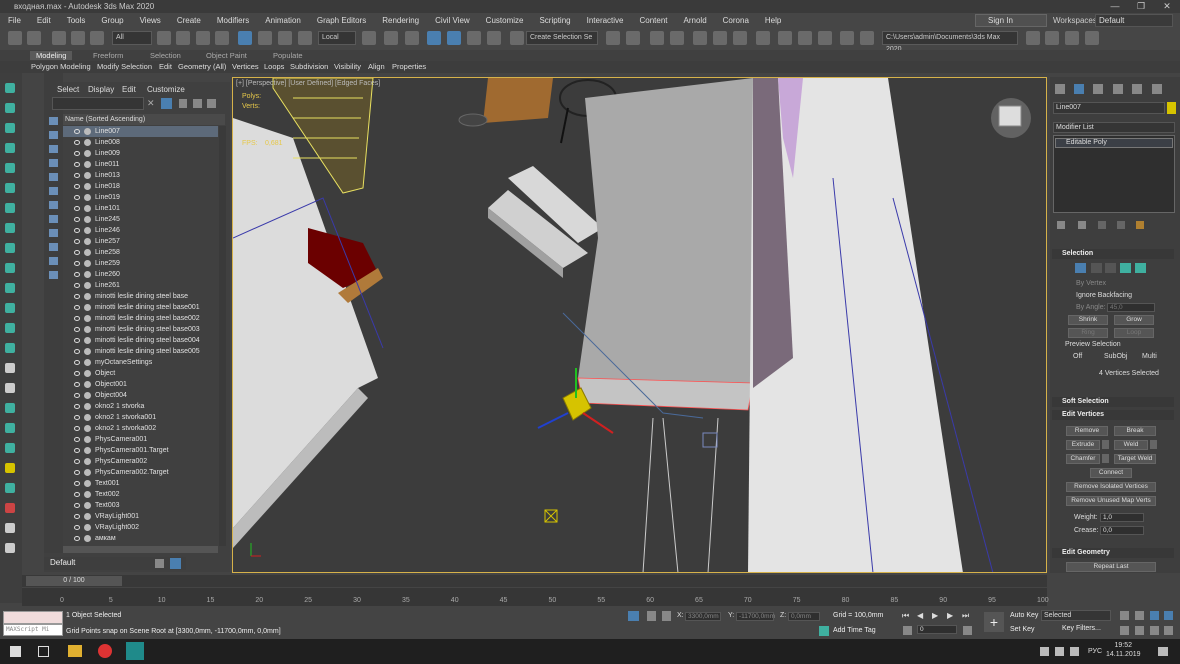 Image resolution: width=1180 pixels, height=664 pixels. I want to click on undo-icon, so click(15, 38).